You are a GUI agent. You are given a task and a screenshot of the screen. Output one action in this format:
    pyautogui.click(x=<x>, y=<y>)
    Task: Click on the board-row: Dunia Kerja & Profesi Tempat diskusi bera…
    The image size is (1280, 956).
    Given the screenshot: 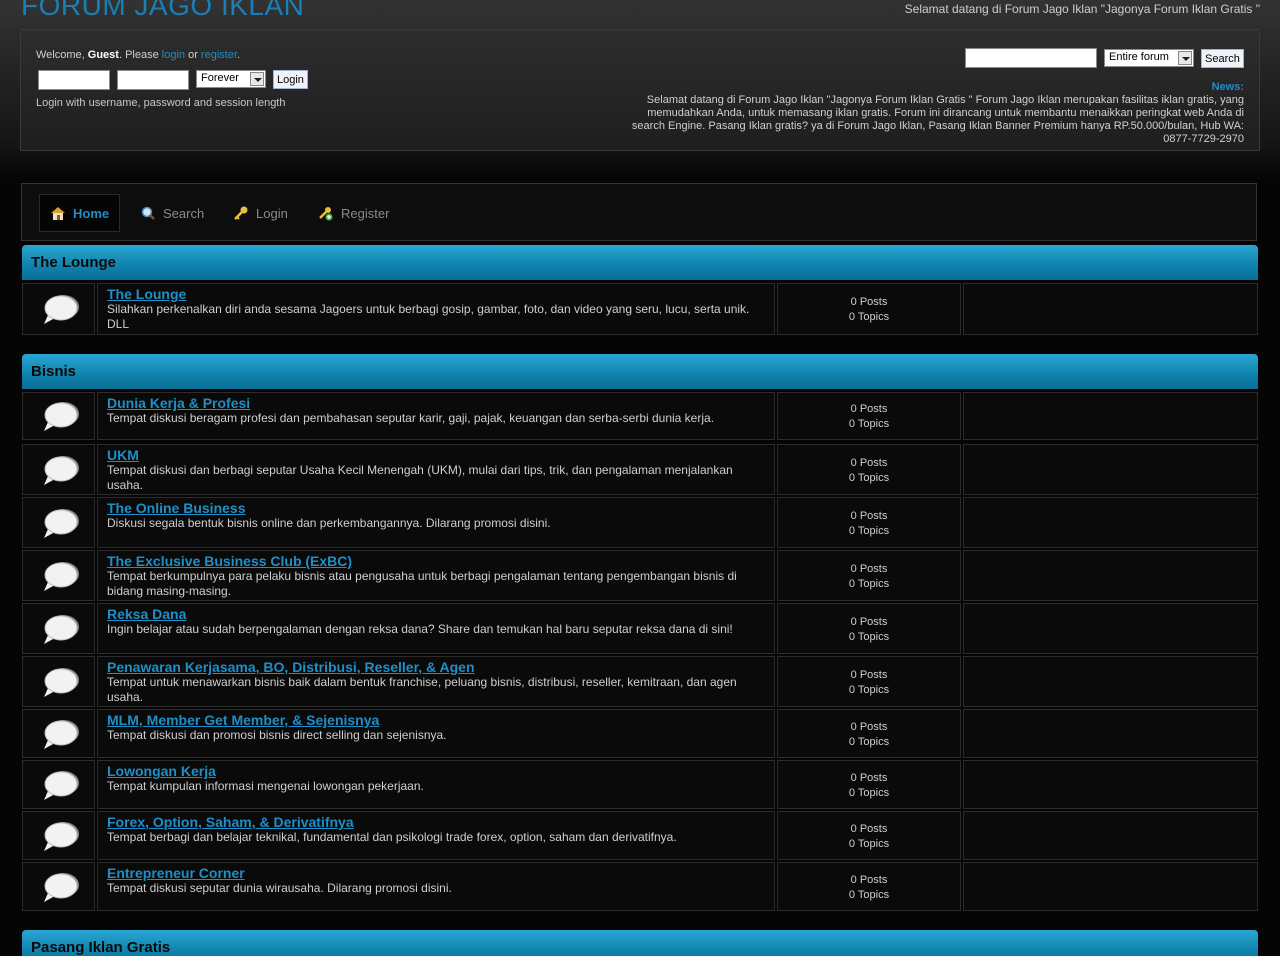 What is the action you would take?
    pyautogui.click(x=640, y=416)
    